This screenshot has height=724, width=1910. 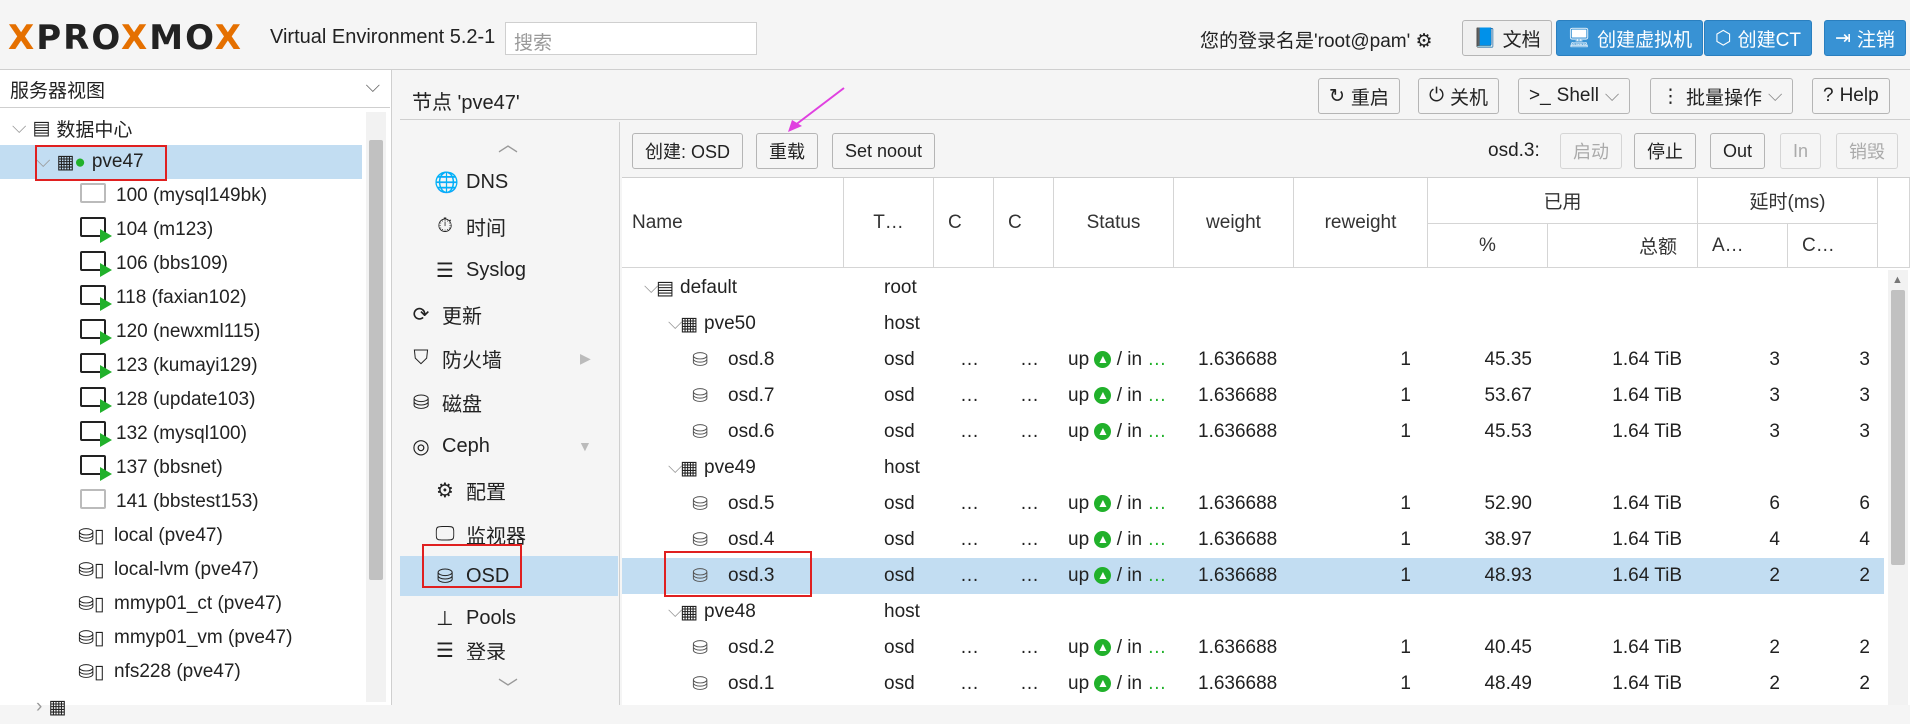 What do you see at coordinates (899, 503) in the screenshot?
I see `row-type: osd` at bounding box center [899, 503].